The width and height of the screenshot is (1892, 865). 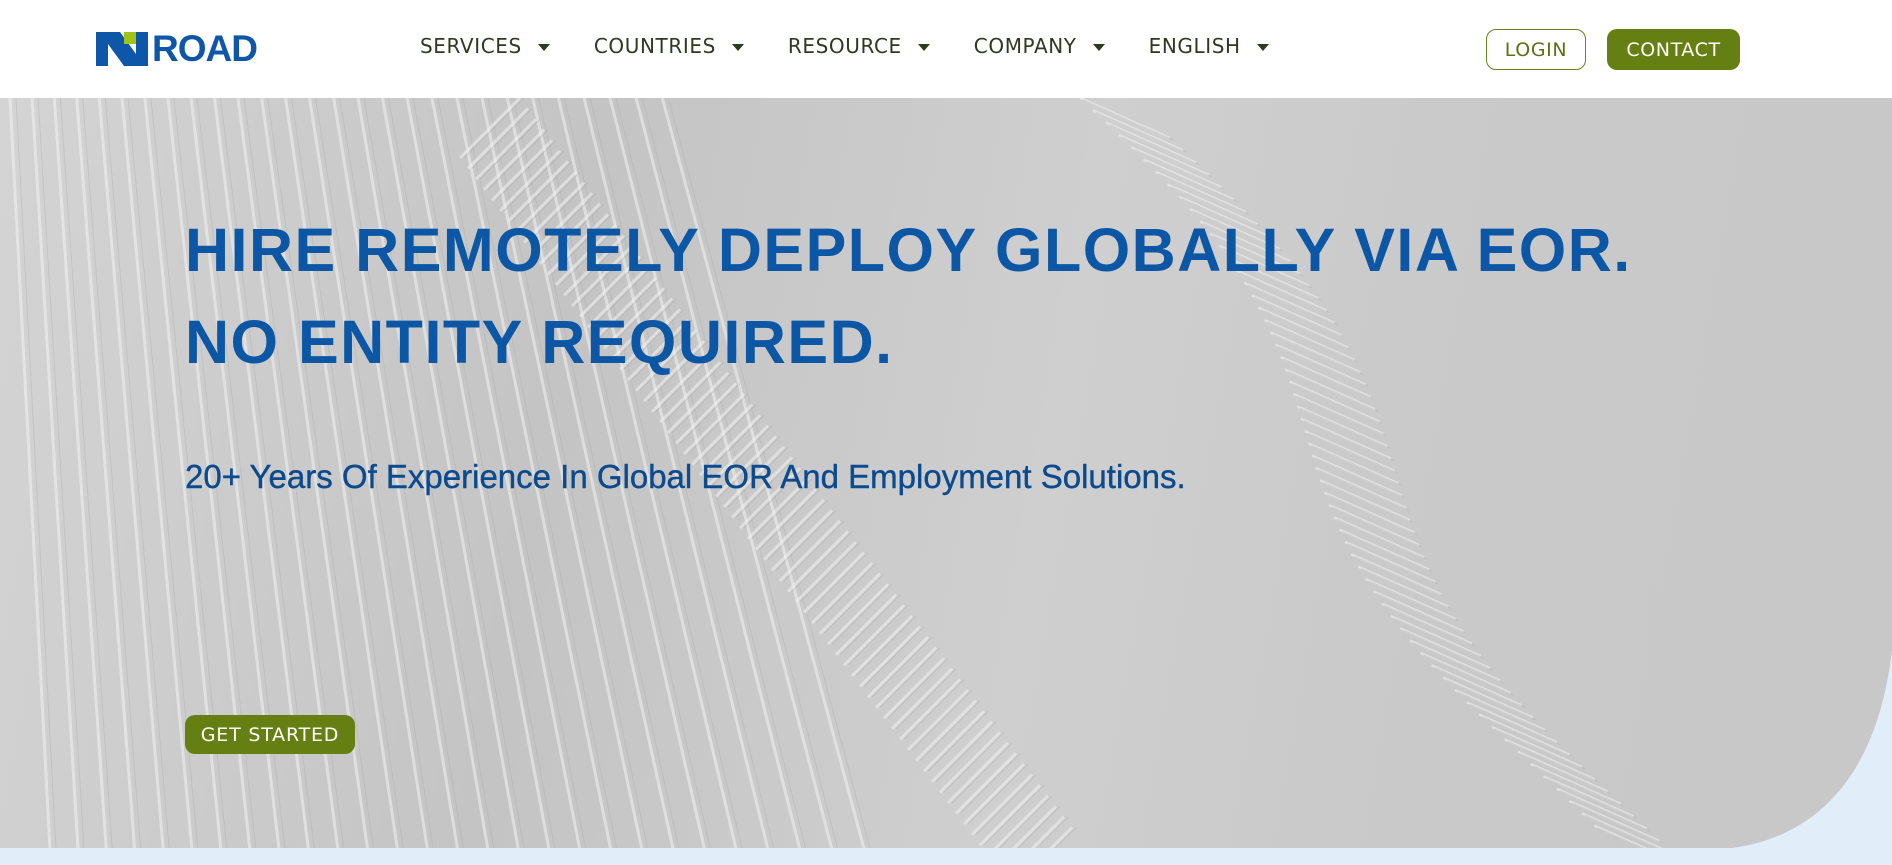 I want to click on nav-item-countries: COUNTRIES, so click(x=669, y=46).